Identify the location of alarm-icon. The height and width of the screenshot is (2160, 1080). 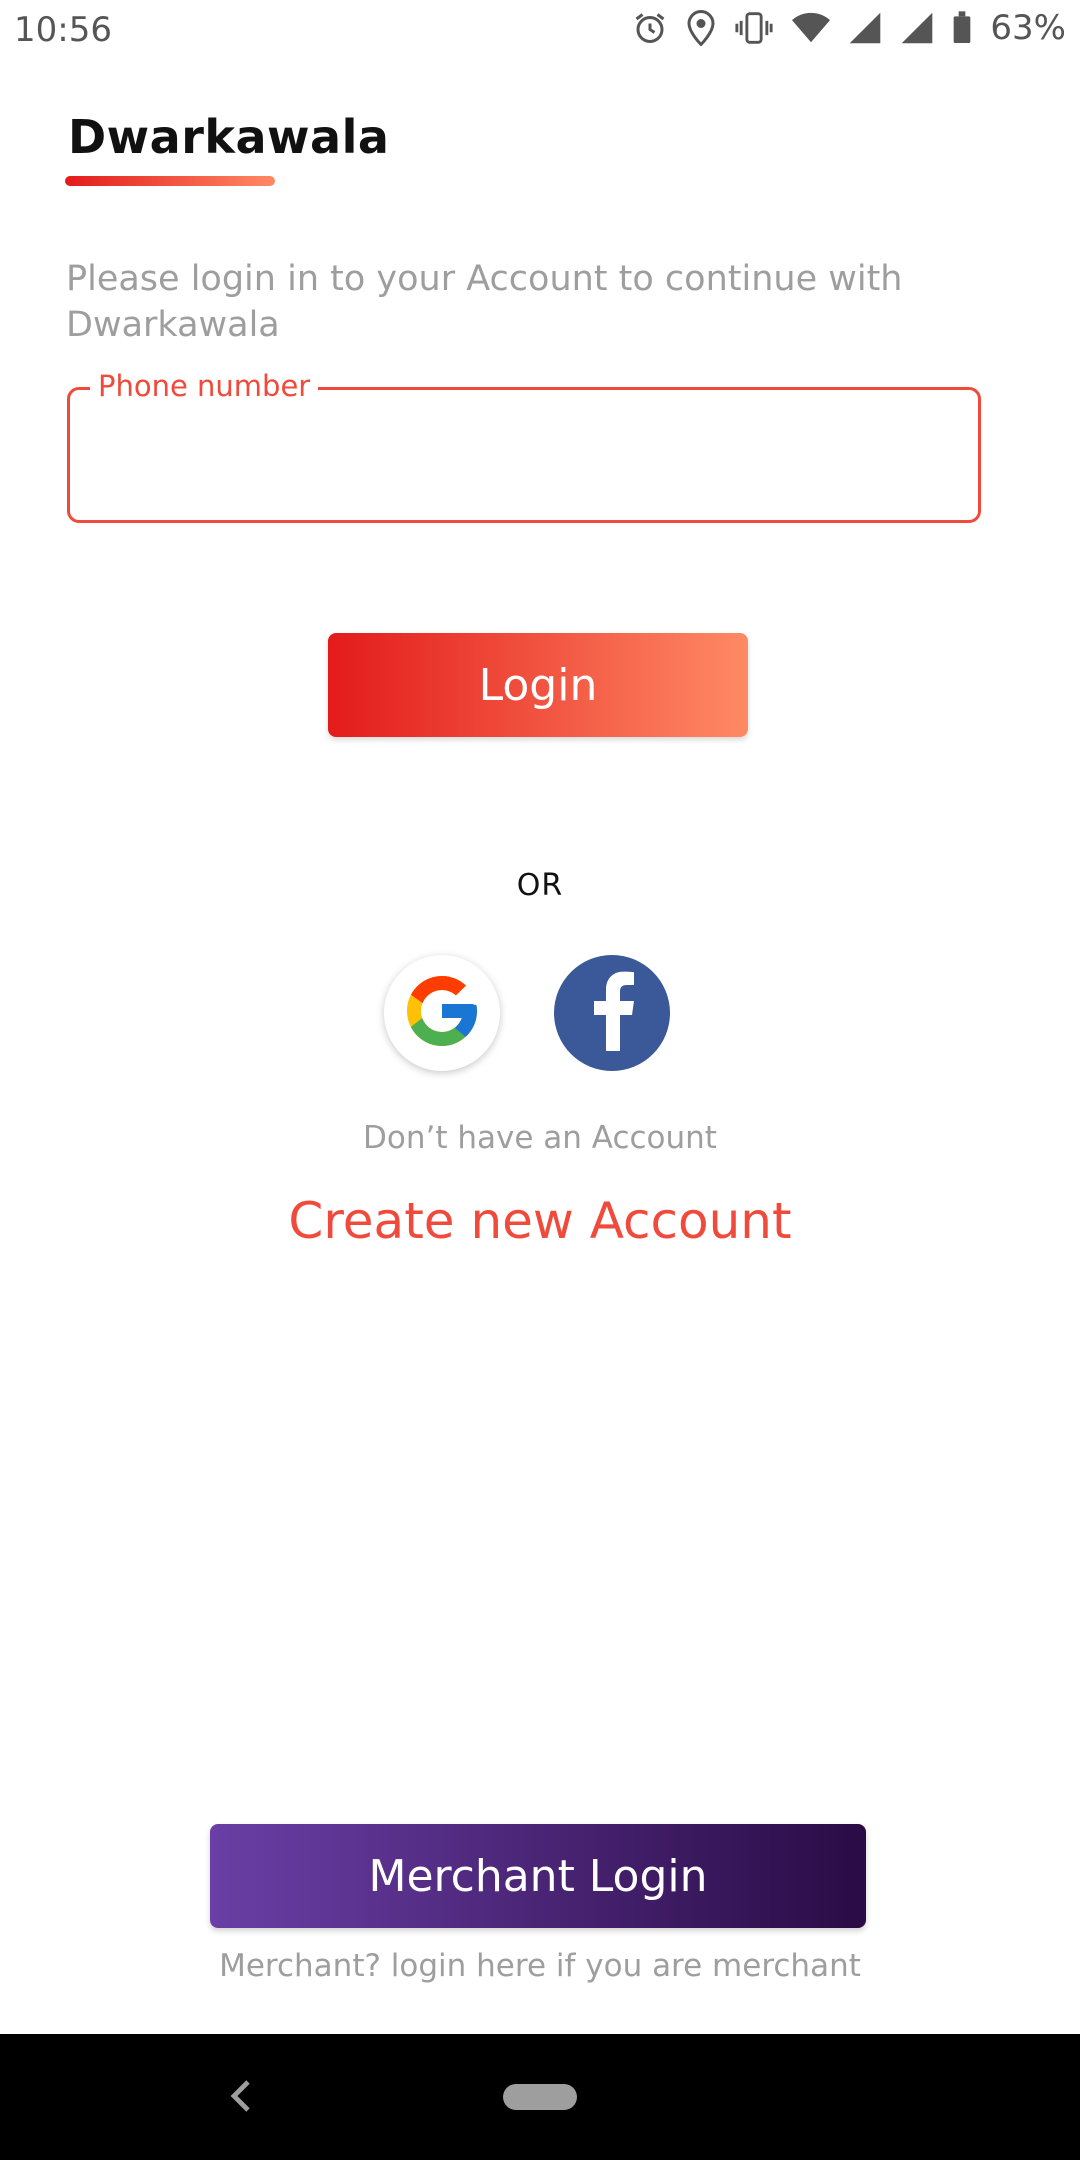
(650, 28).